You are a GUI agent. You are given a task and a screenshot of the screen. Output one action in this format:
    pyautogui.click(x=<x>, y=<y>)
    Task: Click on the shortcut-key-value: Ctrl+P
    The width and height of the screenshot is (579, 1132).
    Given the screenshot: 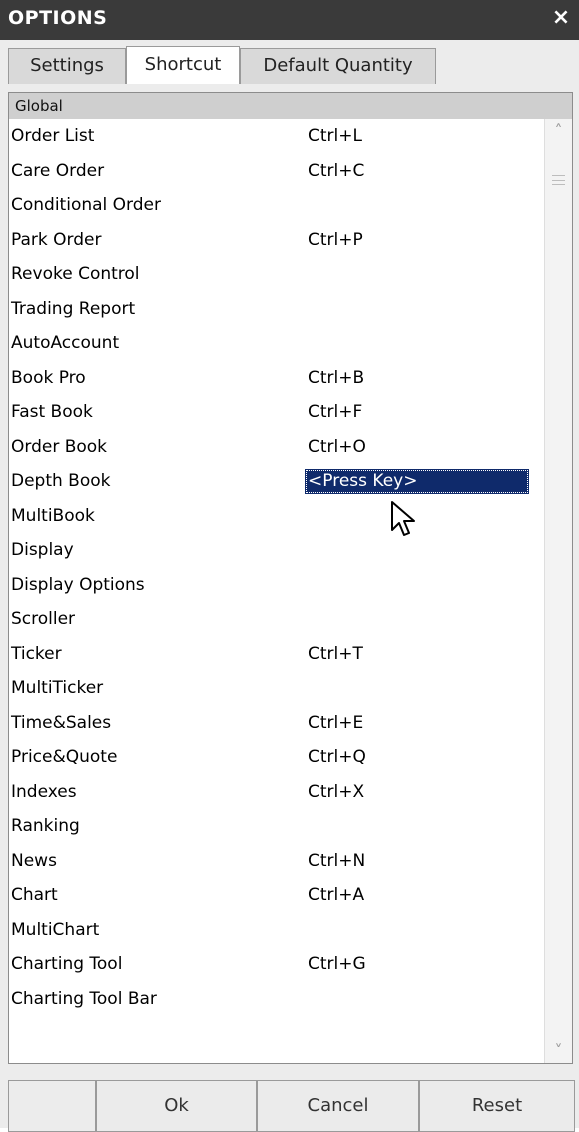 What is the action you would take?
    pyautogui.click(x=335, y=240)
    